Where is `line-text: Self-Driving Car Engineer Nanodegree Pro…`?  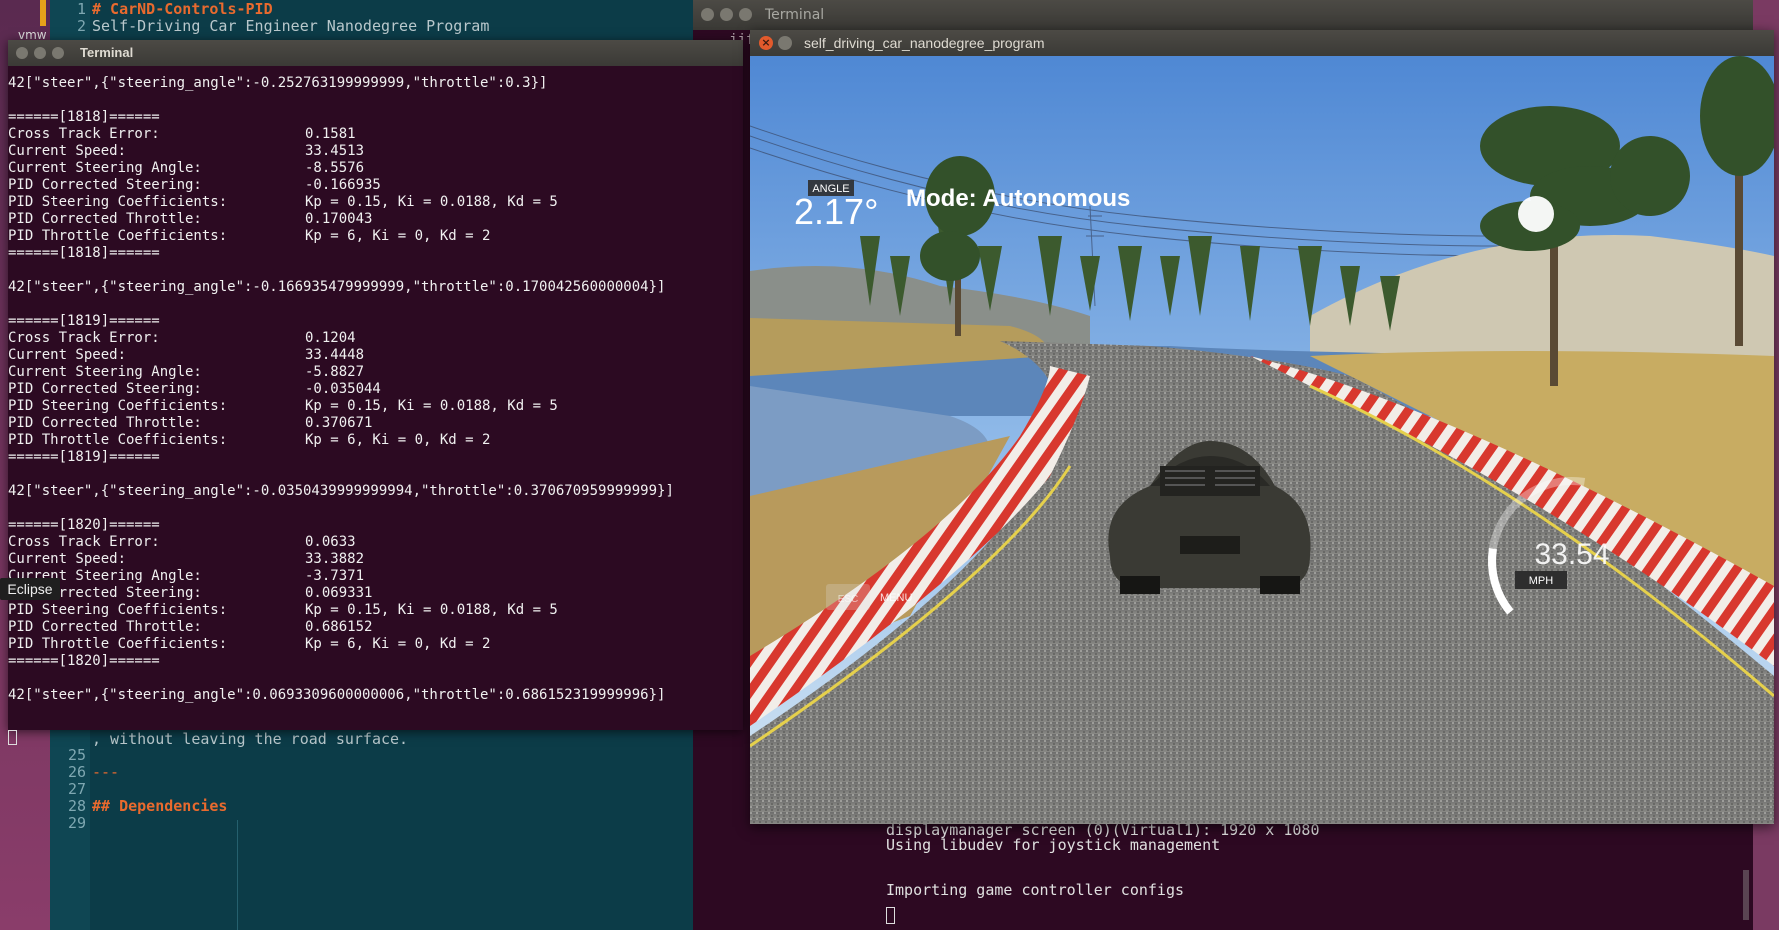 line-text: Self-Driving Car Engineer Nanodegree Pro… is located at coordinates (291, 26).